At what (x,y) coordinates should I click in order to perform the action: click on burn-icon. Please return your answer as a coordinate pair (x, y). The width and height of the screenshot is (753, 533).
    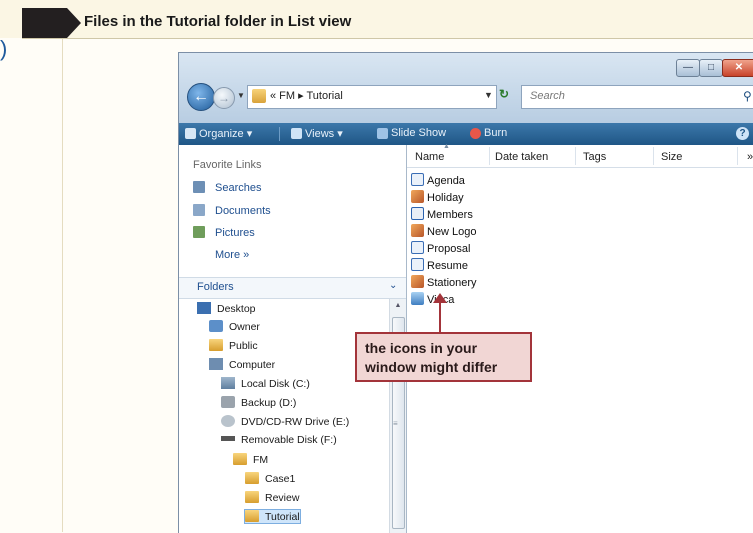
    Looking at the image, I should click on (475, 133).